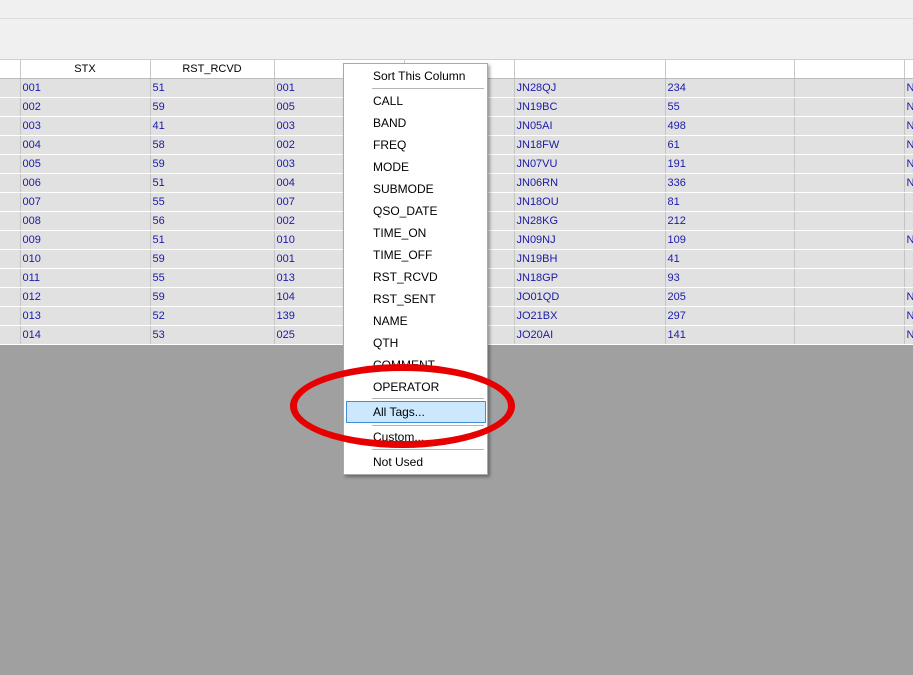 The image size is (913, 675). What do you see at coordinates (590, 202) in the screenshot?
I see `table-cell: JN18OU` at bounding box center [590, 202].